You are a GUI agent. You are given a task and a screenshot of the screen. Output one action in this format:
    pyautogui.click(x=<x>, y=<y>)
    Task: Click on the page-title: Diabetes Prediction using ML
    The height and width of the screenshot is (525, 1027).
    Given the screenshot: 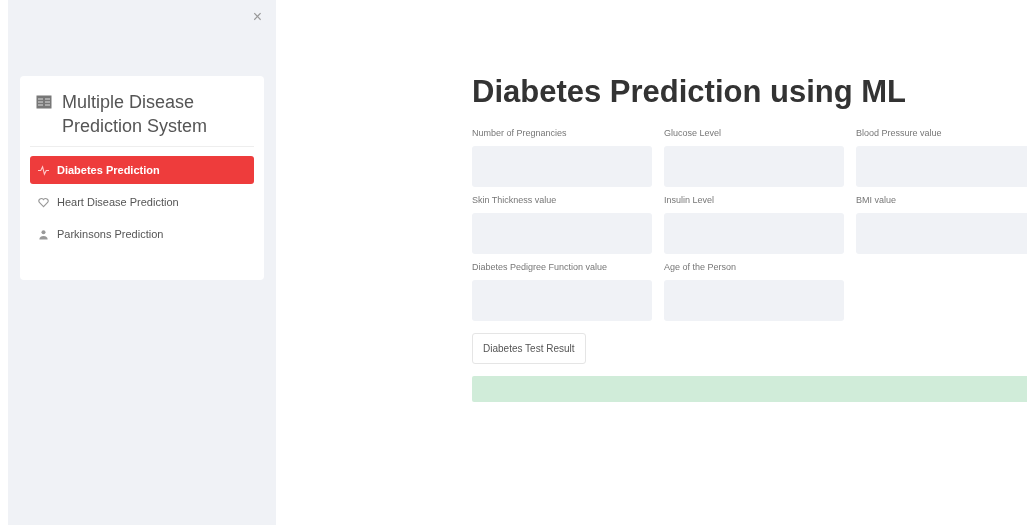 What is the action you would take?
    pyautogui.click(x=690, y=92)
    